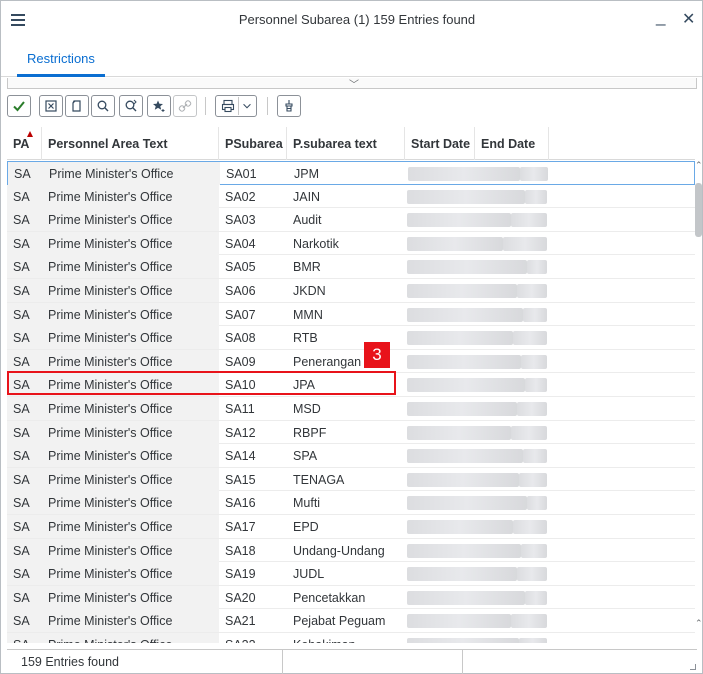 The image size is (703, 674). Describe the element at coordinates (339, 621) in the screenshot. I see `cell-psubarea-text: Pejabat Peguam` at that location.